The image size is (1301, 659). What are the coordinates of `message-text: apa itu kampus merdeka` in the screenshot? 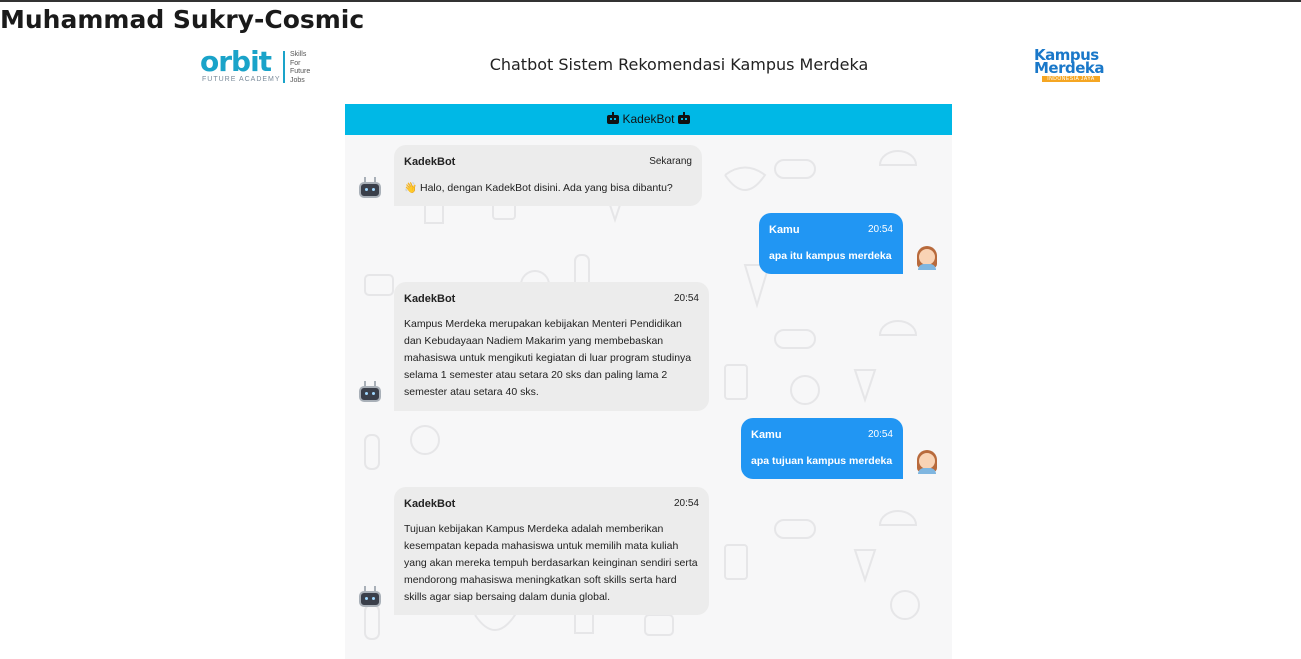 It's located at (830, 256).